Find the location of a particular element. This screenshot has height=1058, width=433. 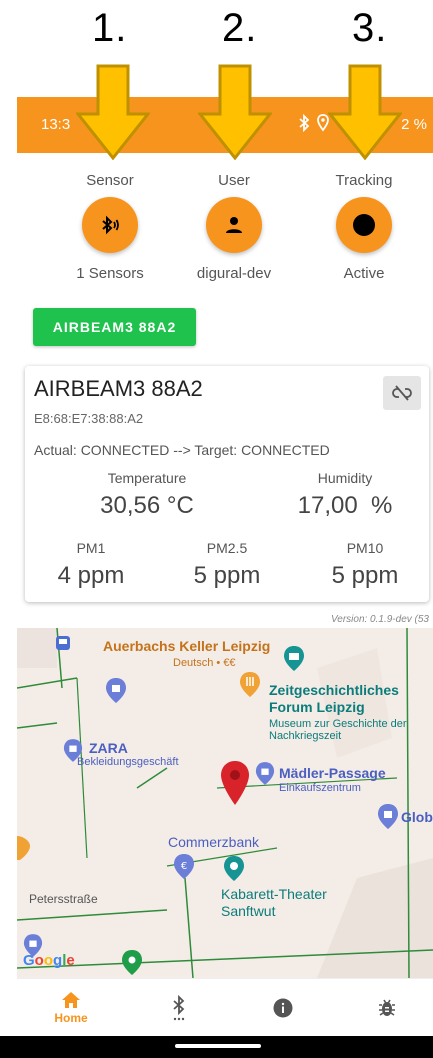

measure-pm10: PM10 5 ppm is located at coordinates (365, 565).